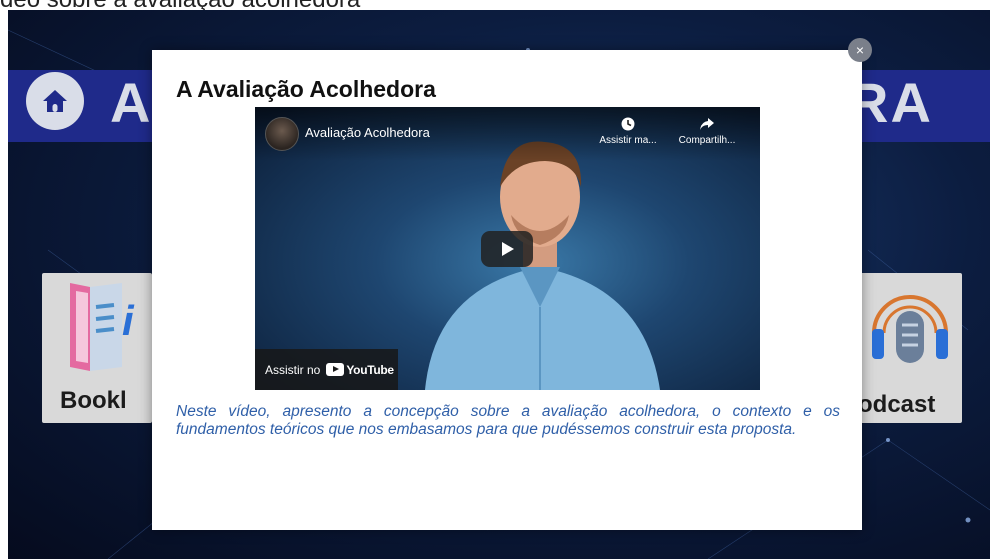 The width and height of the screenshot is (995, 559). What do you see at coordinates (707, 126) in the screenshot?
I see `share-icon` at bounding box center [707, 126].